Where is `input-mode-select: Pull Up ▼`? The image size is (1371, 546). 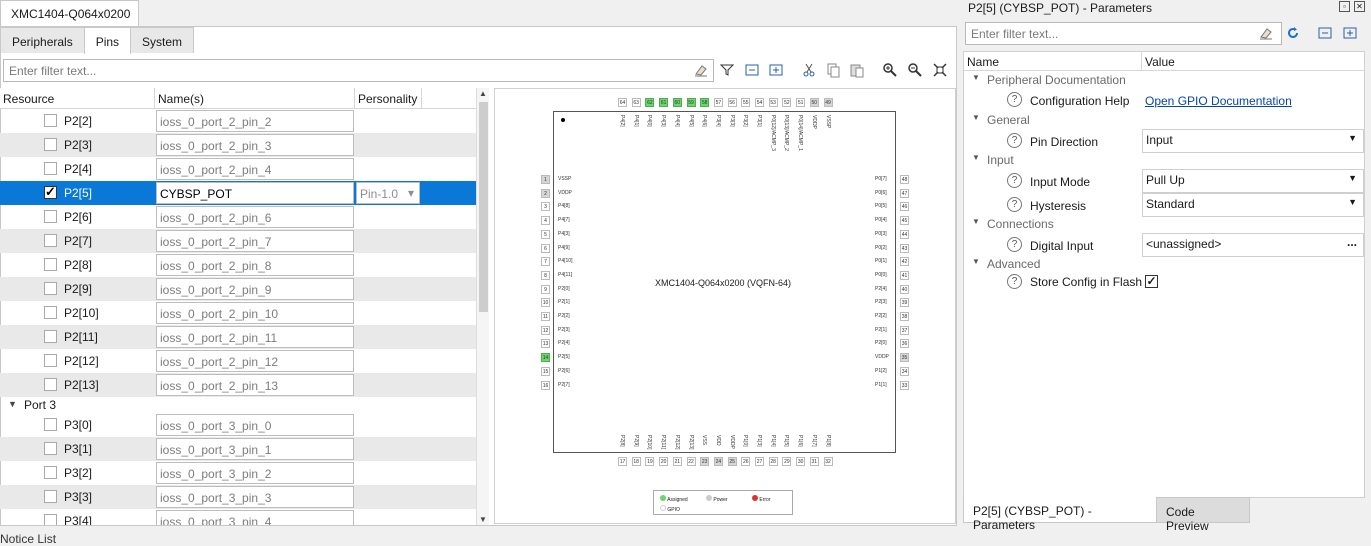 input-mode-select: Pull Up ▼ is located at coordinates (1253, 181).